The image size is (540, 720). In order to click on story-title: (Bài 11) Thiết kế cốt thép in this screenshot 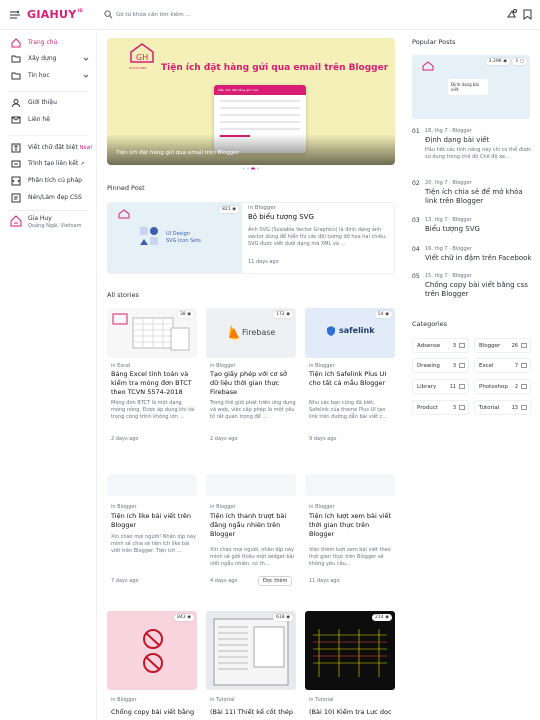, I will do `click(253, 712)`.